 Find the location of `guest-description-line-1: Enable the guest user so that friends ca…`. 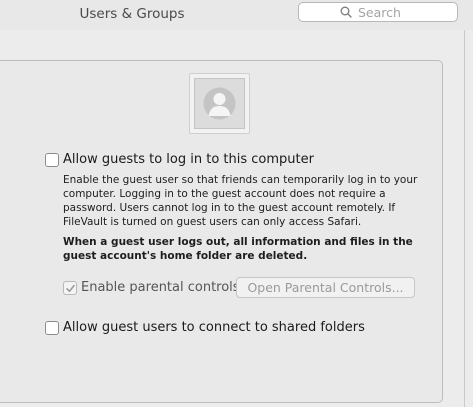

guest-description-line-1: Enable the guest user so that friends ca… is located at coordinates (240, 180).